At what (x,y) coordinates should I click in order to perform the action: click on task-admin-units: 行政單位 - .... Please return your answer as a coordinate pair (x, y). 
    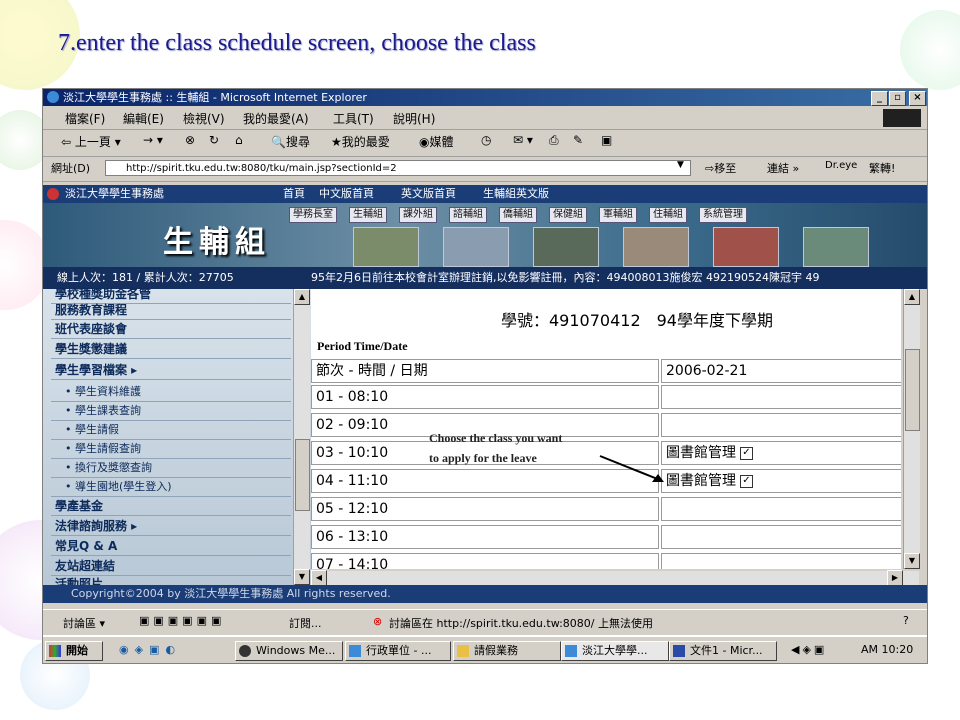
    Looking at the image, I should click on (398, 651).